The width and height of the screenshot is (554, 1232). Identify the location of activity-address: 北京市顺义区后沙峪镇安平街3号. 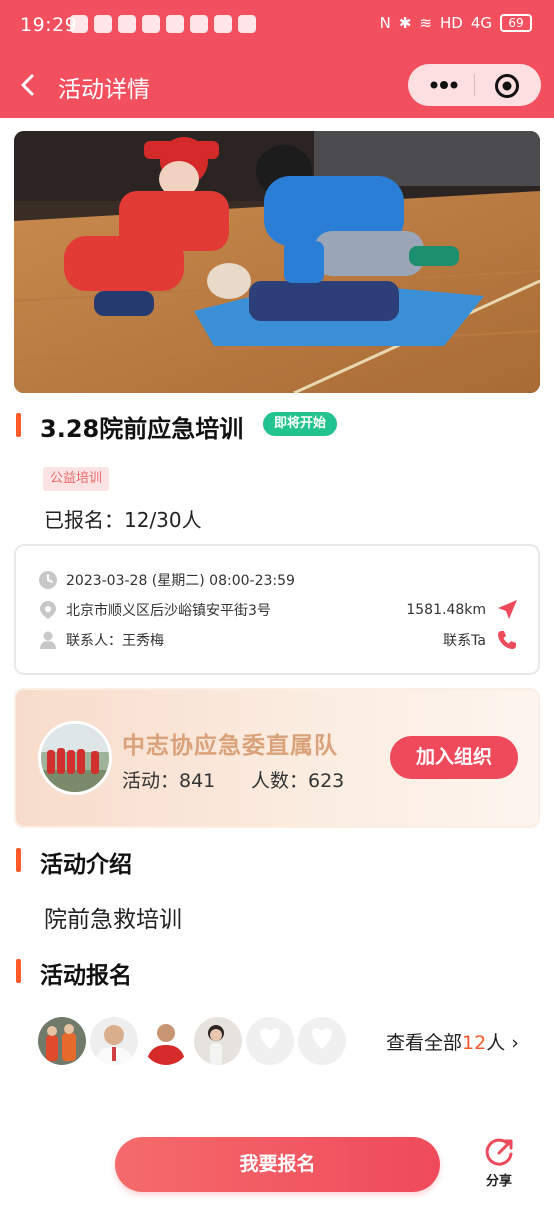
(168, 611).